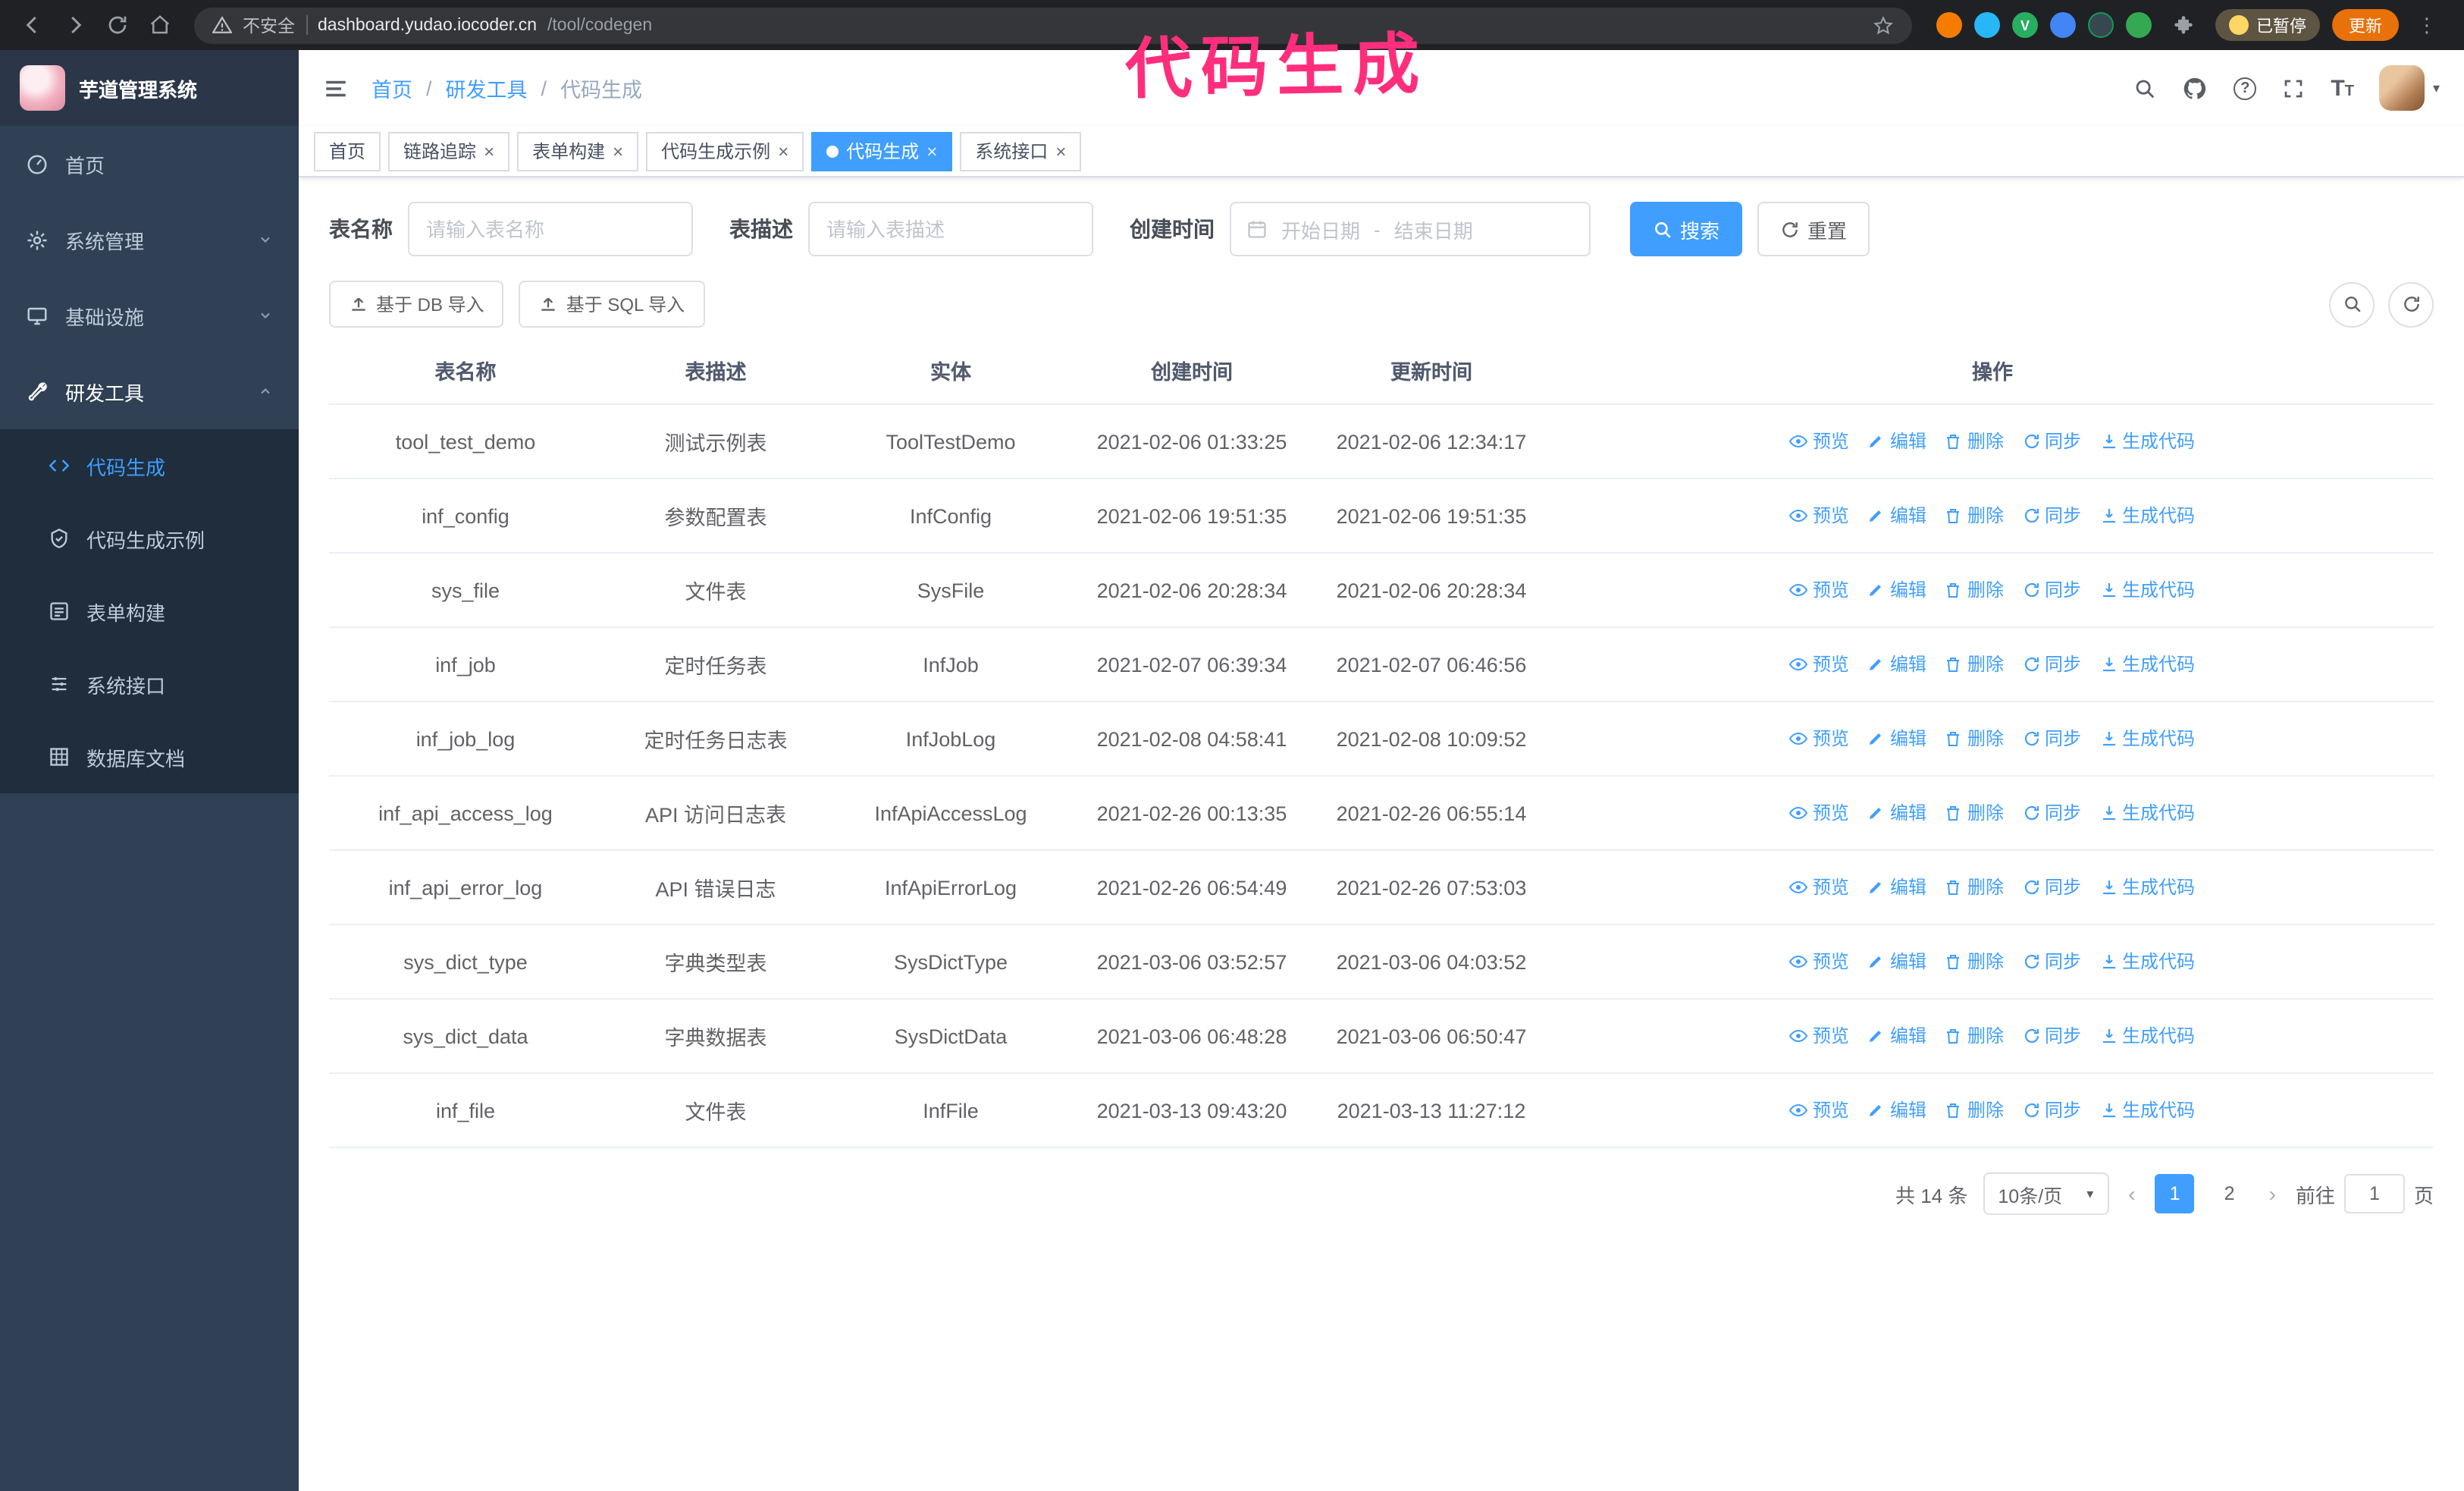  I want to click on refresh-table-button, so click(2411, 304).